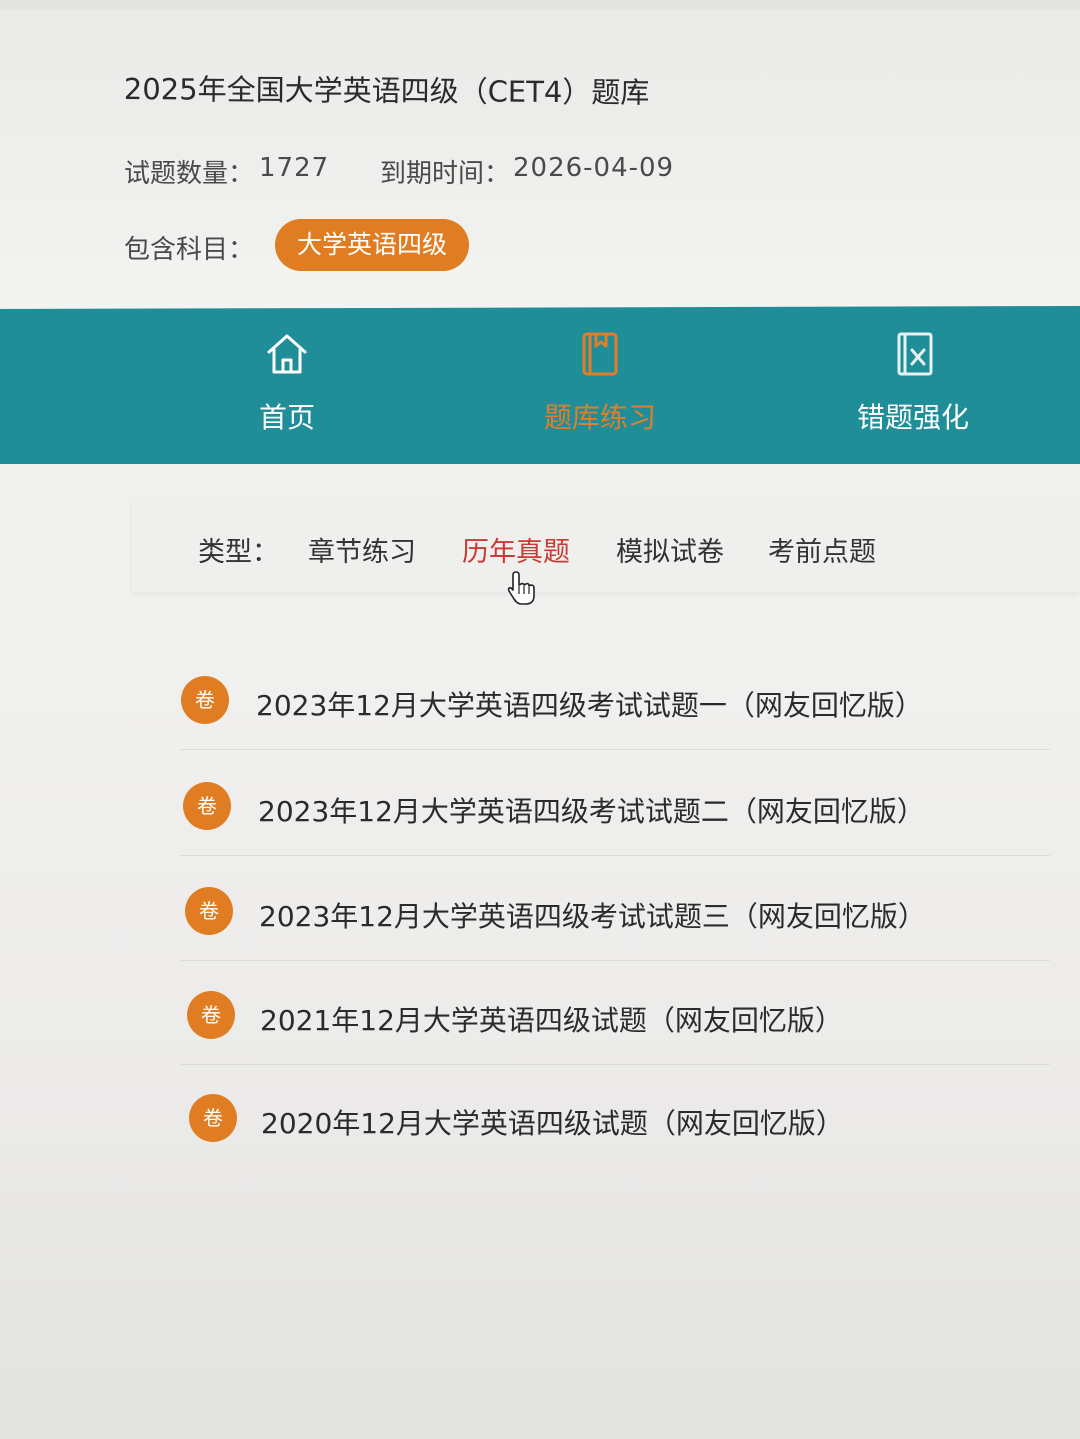 The width and height of the screenshot is (1080, 1439). Describe the element at coordinates (386, 90) in the screenshot. I see `page-title: 2025年全国大学英语四级（CET4）题库` at that location.